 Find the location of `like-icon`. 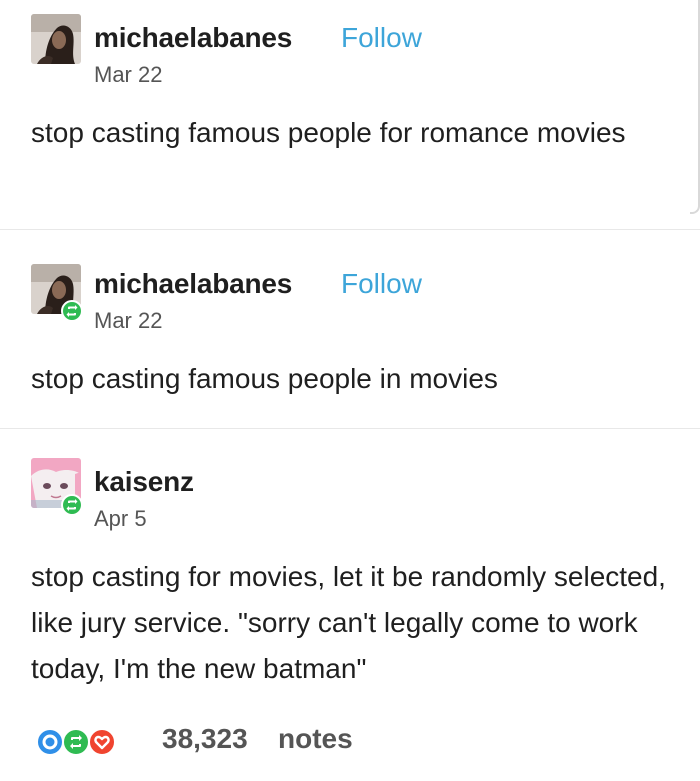

like-icon is located at coordinates (102, 742).